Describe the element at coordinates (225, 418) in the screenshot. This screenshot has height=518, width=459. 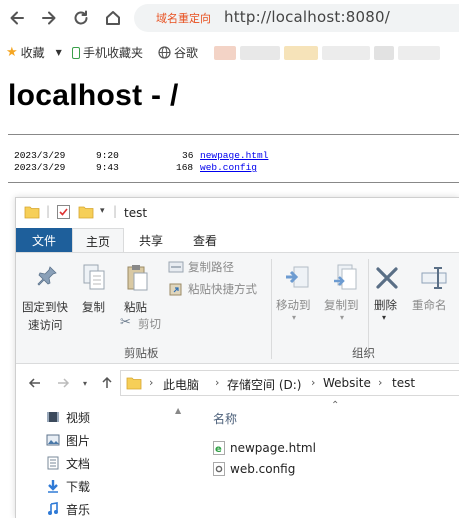
I see `column-header-name: 名称` at that location.